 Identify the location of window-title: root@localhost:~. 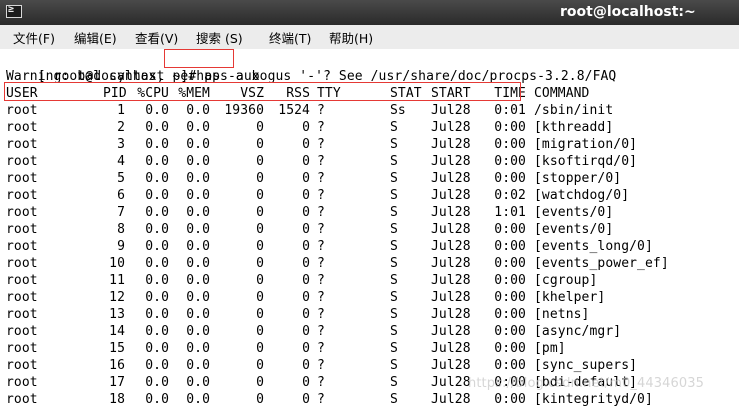
(628, 12).